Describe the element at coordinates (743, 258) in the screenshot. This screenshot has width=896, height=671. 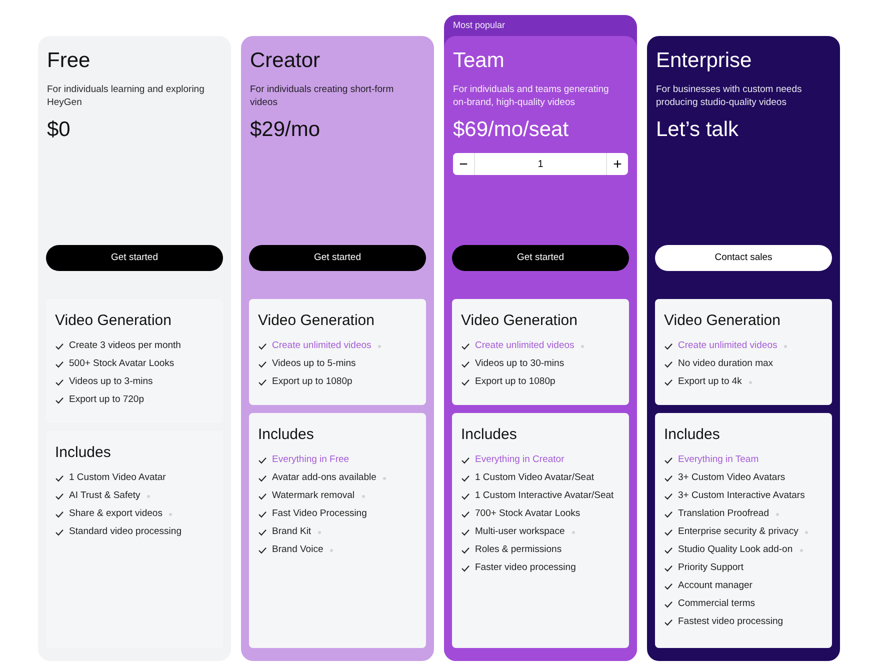
I see `contact-sales-button: Contact sales` at that location.